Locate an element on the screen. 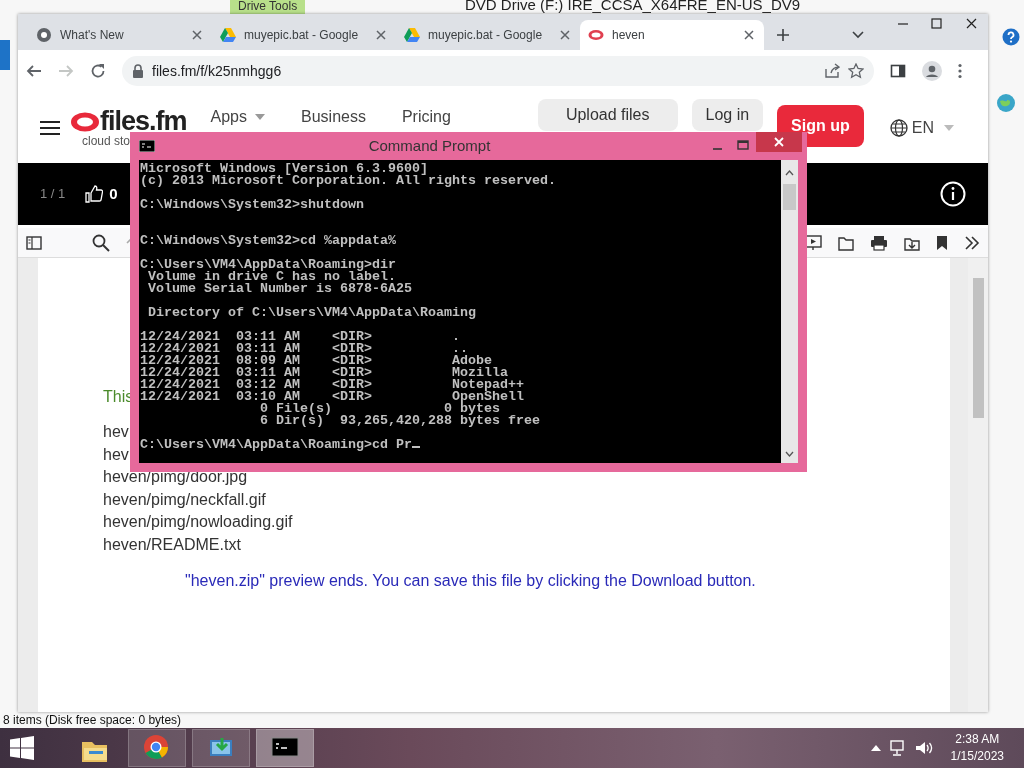 The height and width of the screenshot is (768, 1024). search-icon is located at coordinates (101, 242).